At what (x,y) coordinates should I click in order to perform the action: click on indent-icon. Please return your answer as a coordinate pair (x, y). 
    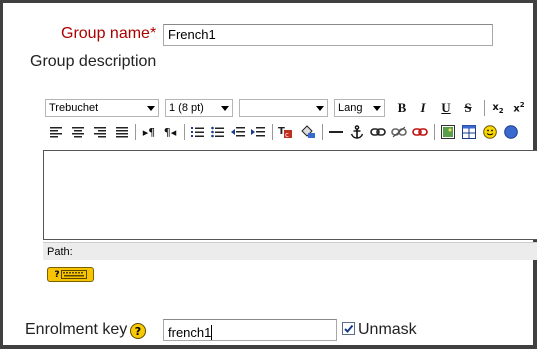
    Looking at the image, I should click on (258, 132).